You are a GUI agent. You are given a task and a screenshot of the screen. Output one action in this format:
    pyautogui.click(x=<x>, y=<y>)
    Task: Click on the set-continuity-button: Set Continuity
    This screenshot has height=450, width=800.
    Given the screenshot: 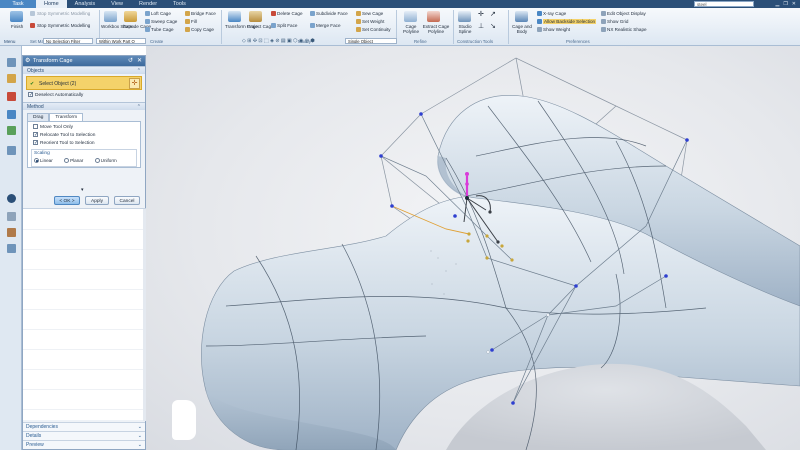 What is the action you would take?
    pyautogui.click(x=376, y=29)
    